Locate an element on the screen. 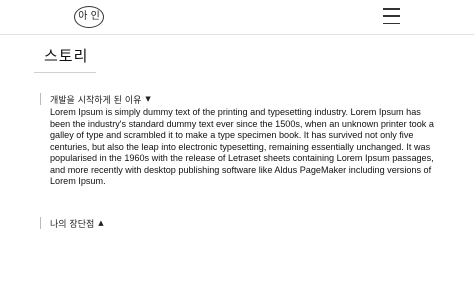  hamburger-menu-icon is located at coordinates (391, 16).